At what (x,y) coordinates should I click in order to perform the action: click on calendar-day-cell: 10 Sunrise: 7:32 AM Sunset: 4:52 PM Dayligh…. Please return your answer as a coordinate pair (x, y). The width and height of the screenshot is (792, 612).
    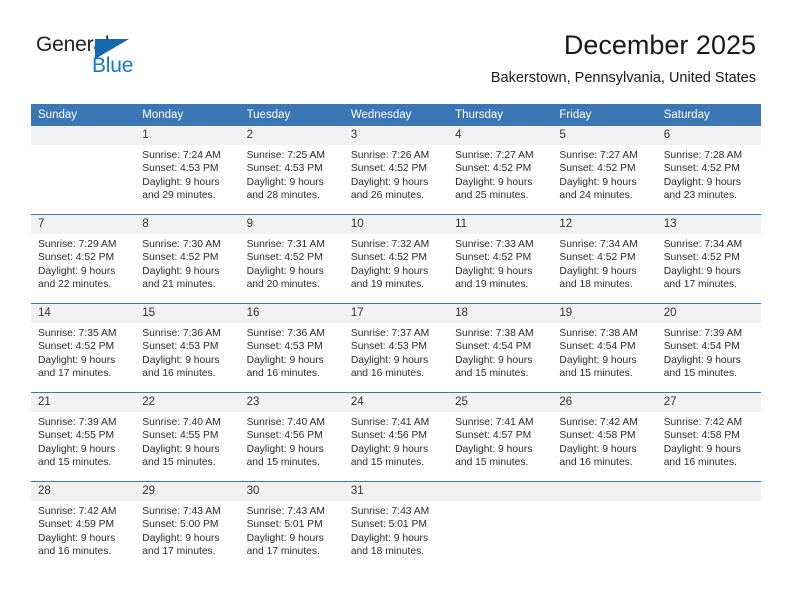
    Looking at the image, I should click on (396, 259).